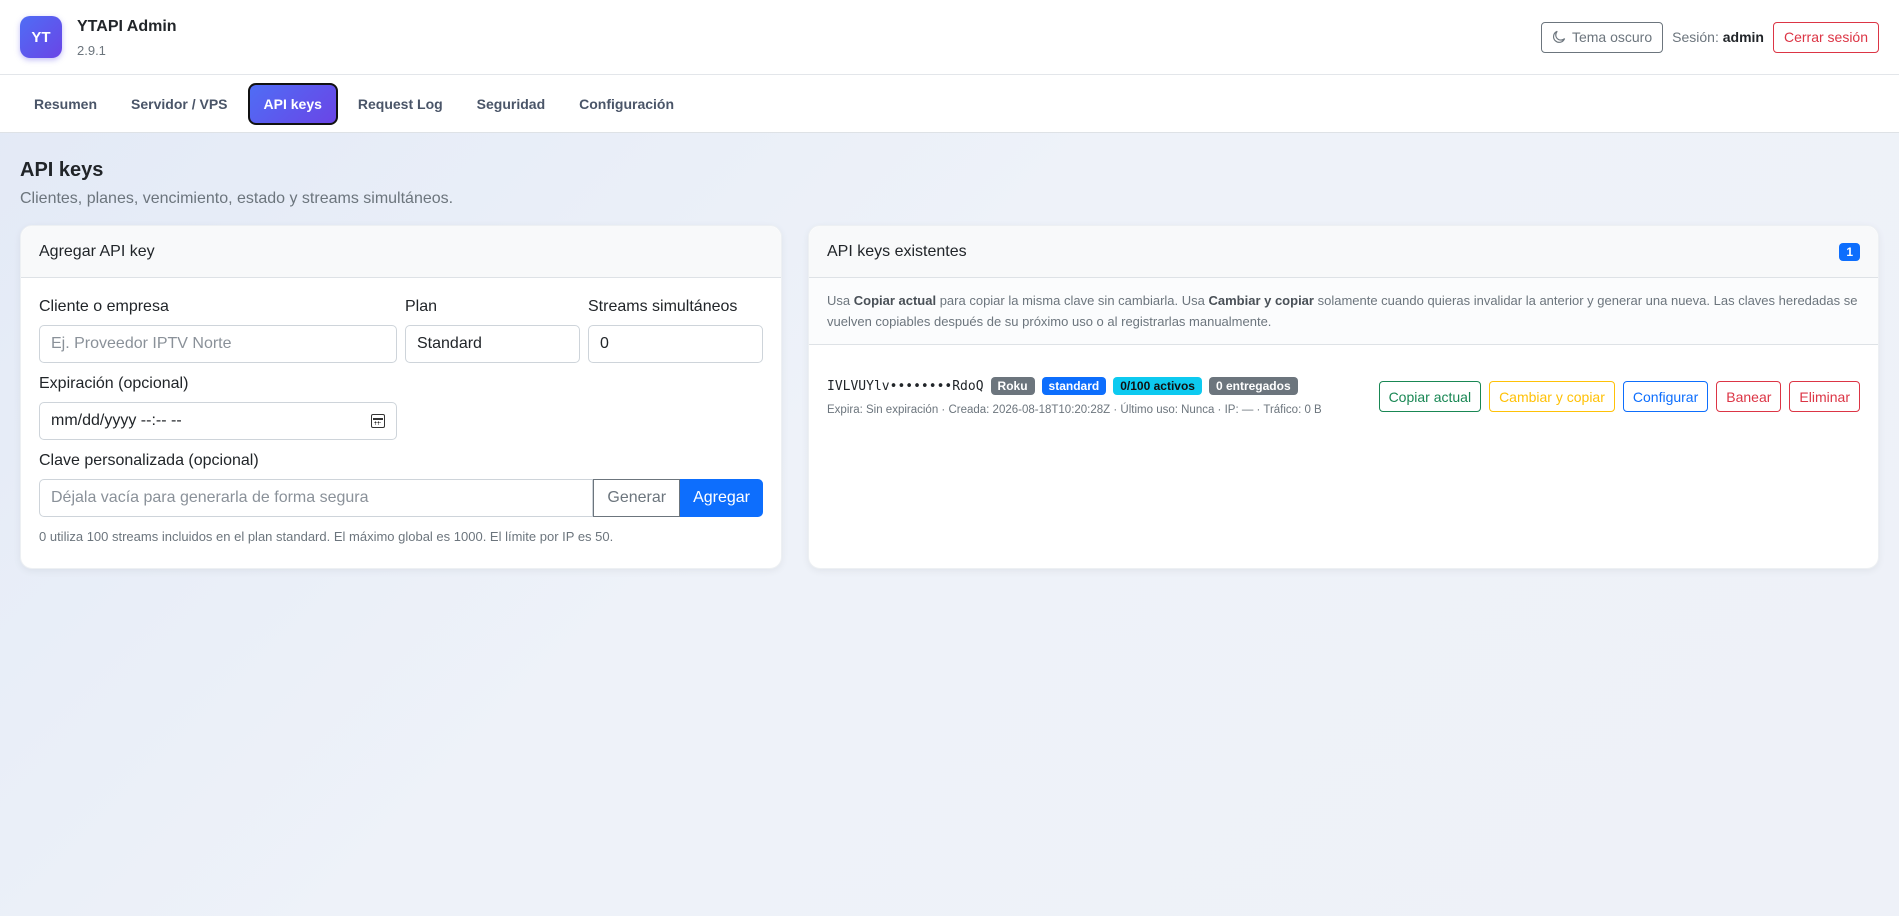 The height and width of the screenshot is (916, 1899). I want to click on masked-api-key: IVLVUYlv••••••••RdoQ, so click(905, 386).